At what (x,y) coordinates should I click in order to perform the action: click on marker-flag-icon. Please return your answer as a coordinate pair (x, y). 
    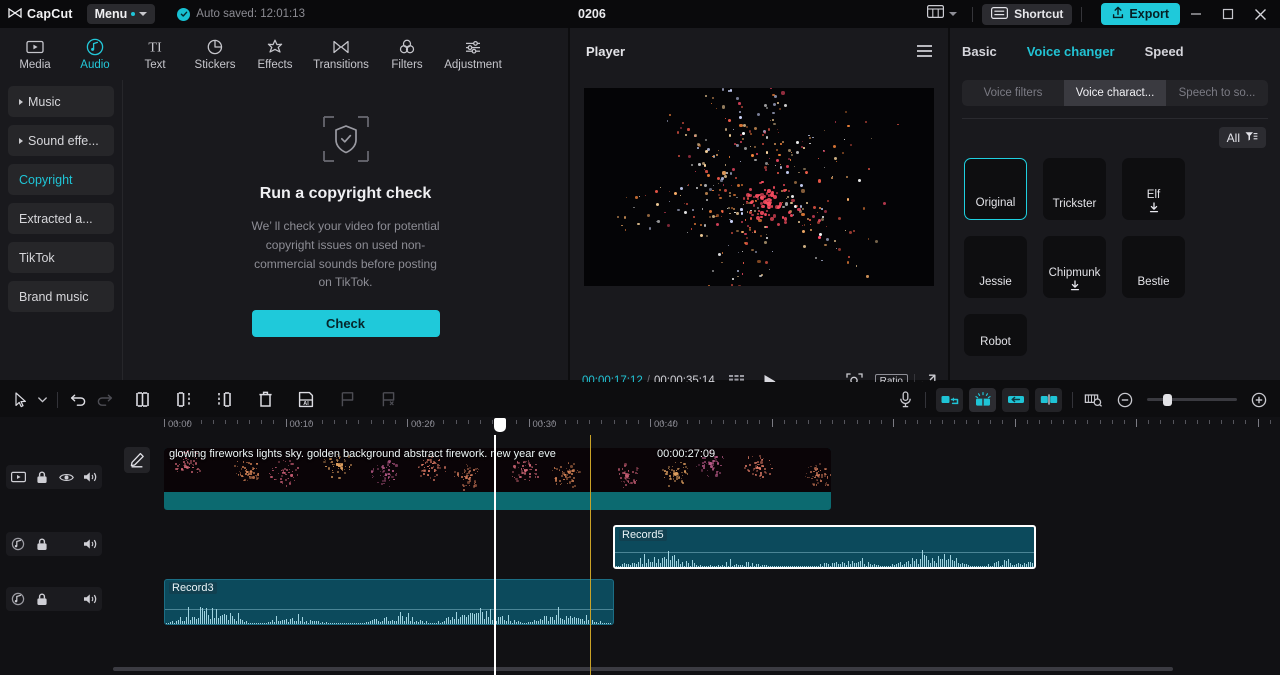
    Looking at the image, I should click on (347, 400).